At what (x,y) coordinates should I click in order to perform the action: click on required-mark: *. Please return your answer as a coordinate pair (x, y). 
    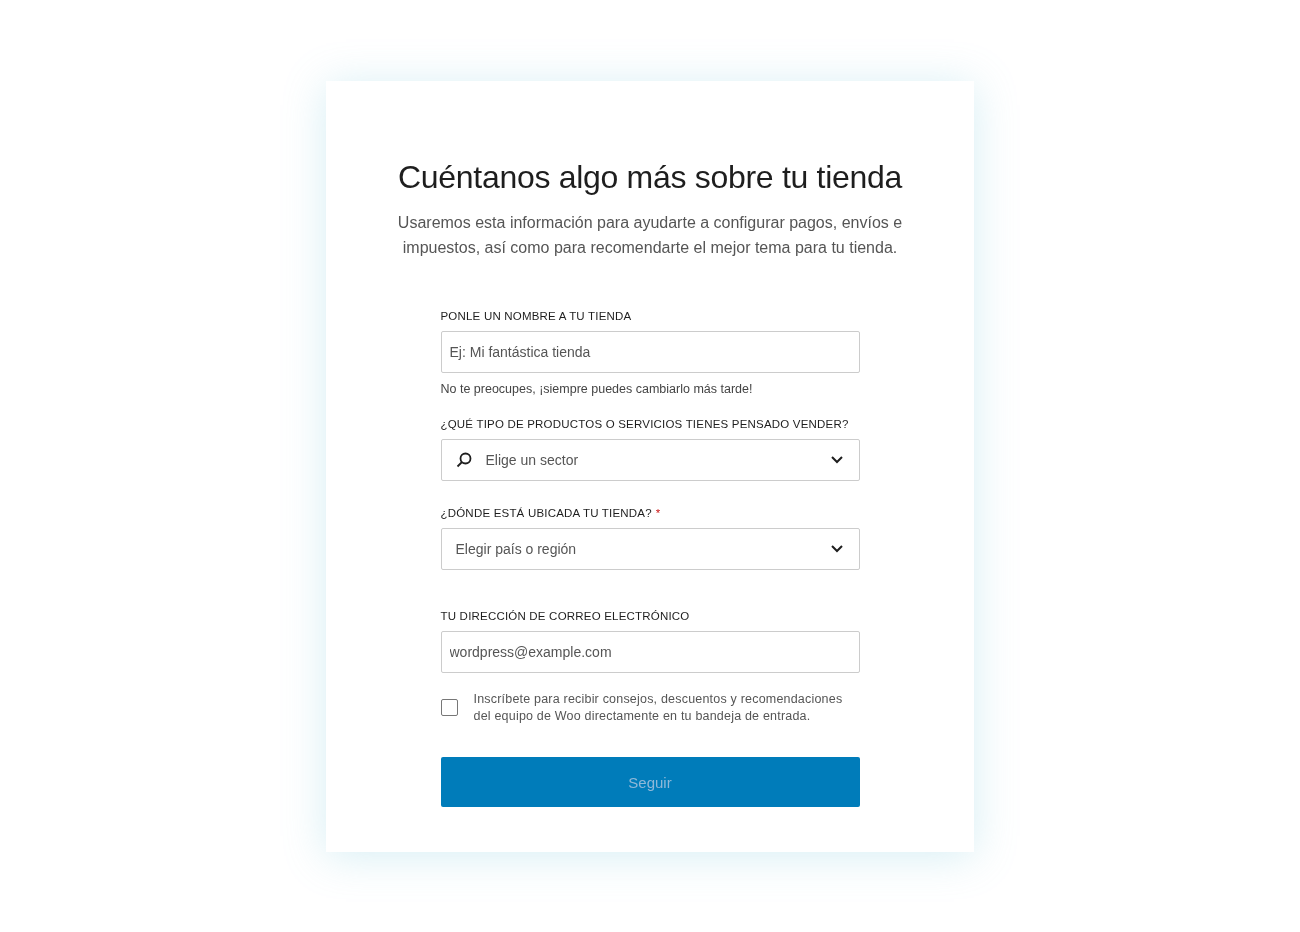
    Looking at the image, I should click on (658, 513).